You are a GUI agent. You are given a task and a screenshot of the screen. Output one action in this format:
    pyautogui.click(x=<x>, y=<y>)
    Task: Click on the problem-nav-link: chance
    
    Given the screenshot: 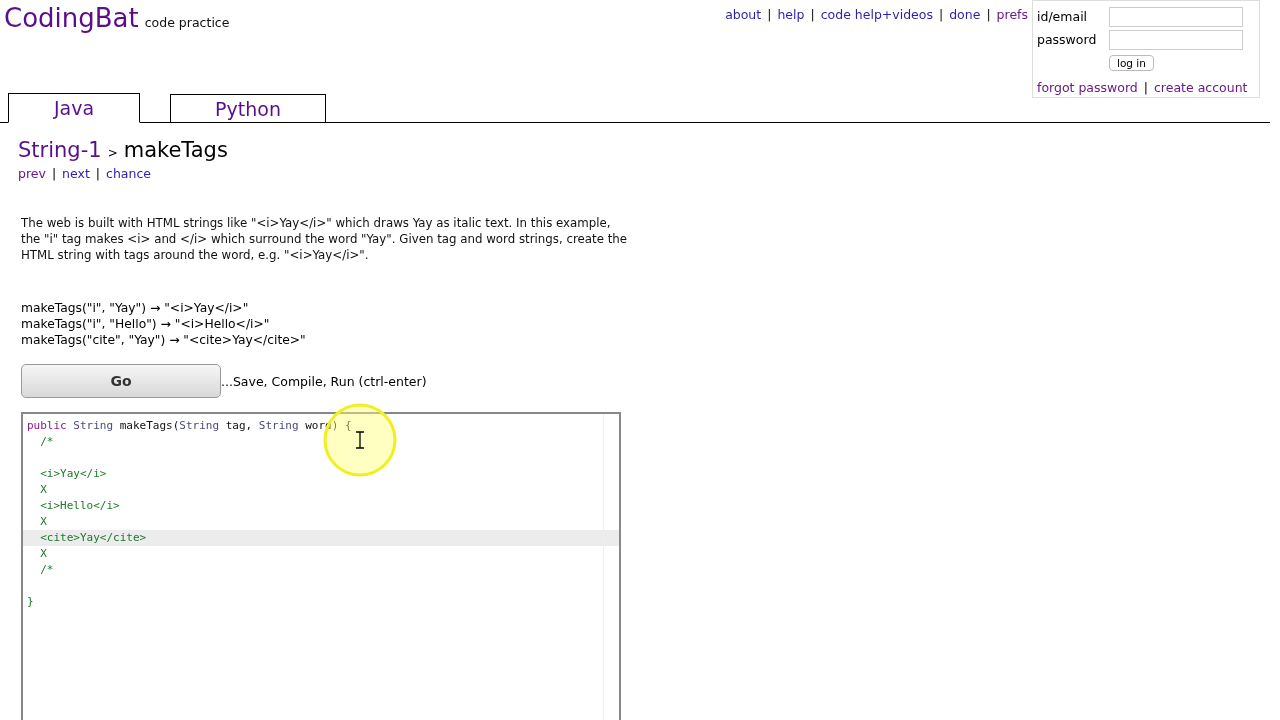 What is the action you would take?
    pyautogui.click(x=128, y=173)
    